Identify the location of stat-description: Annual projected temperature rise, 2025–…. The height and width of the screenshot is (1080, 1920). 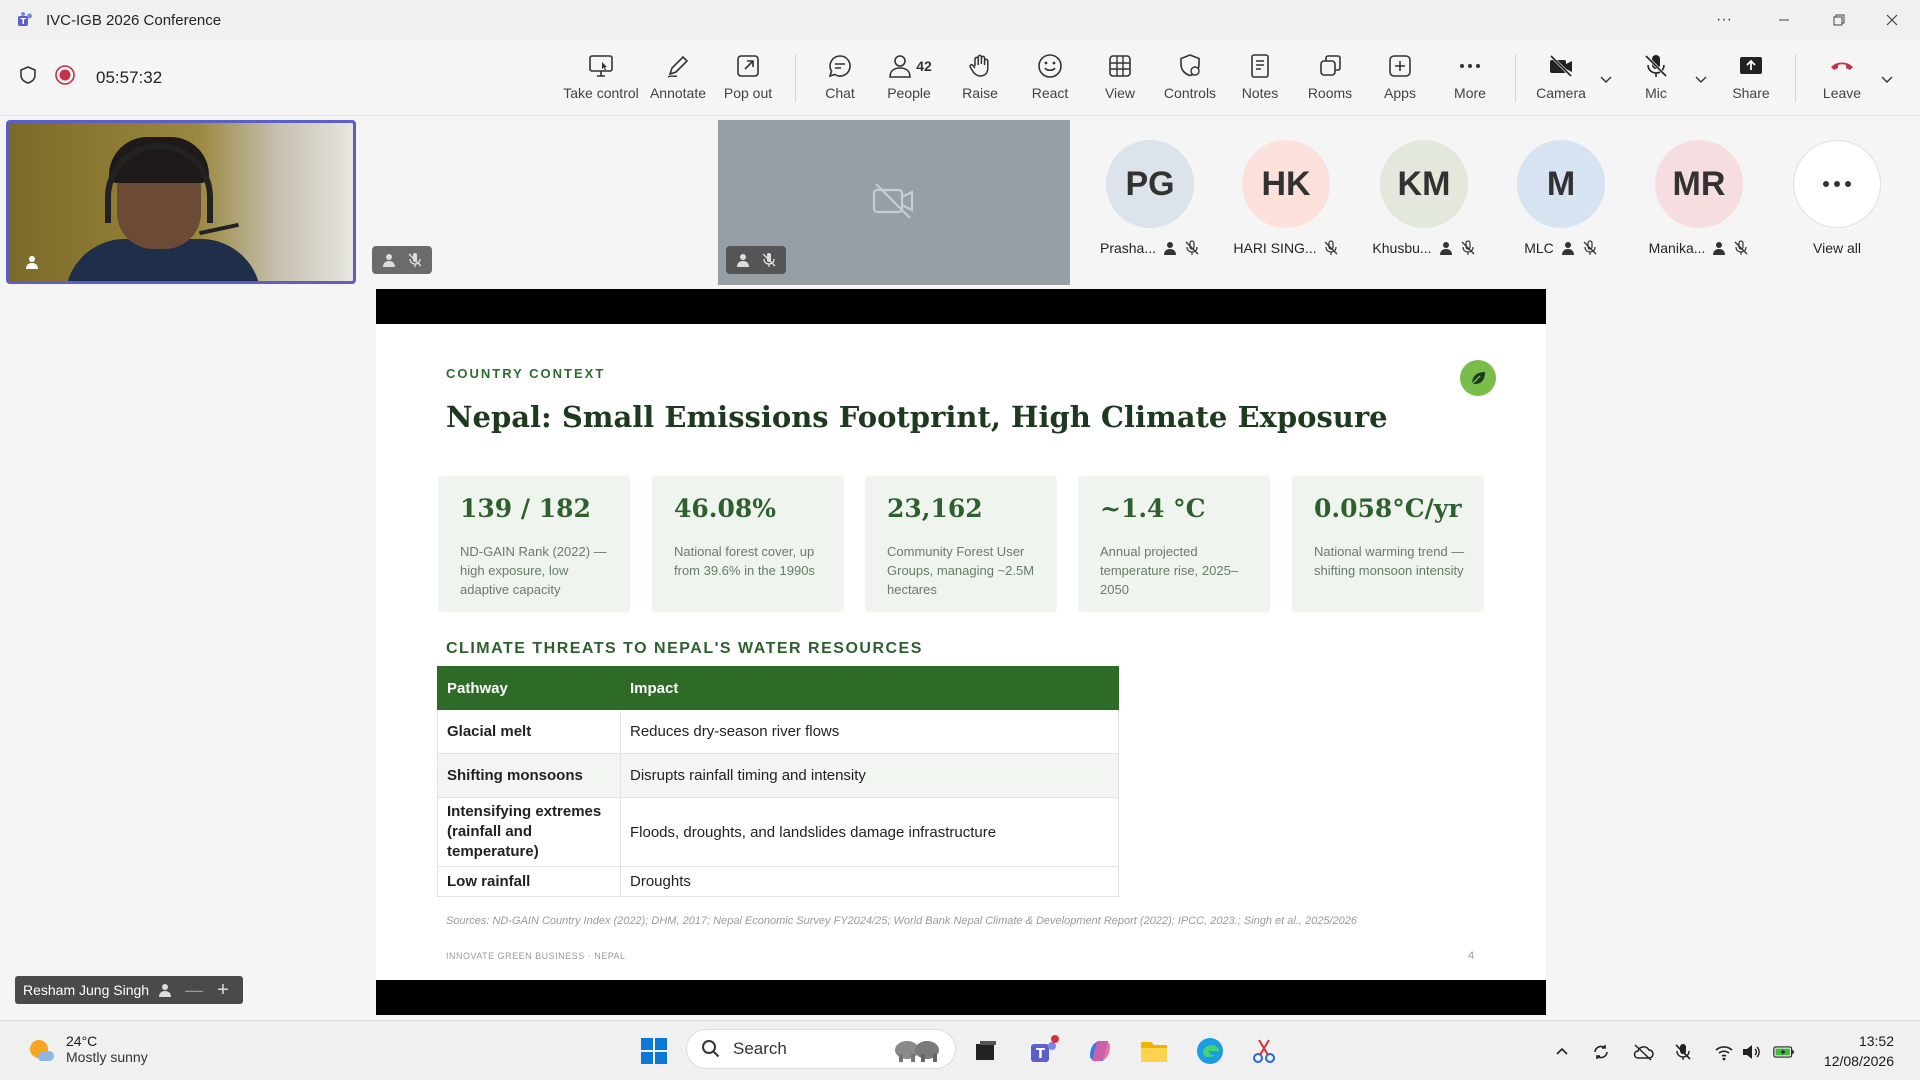
(1169, 570).